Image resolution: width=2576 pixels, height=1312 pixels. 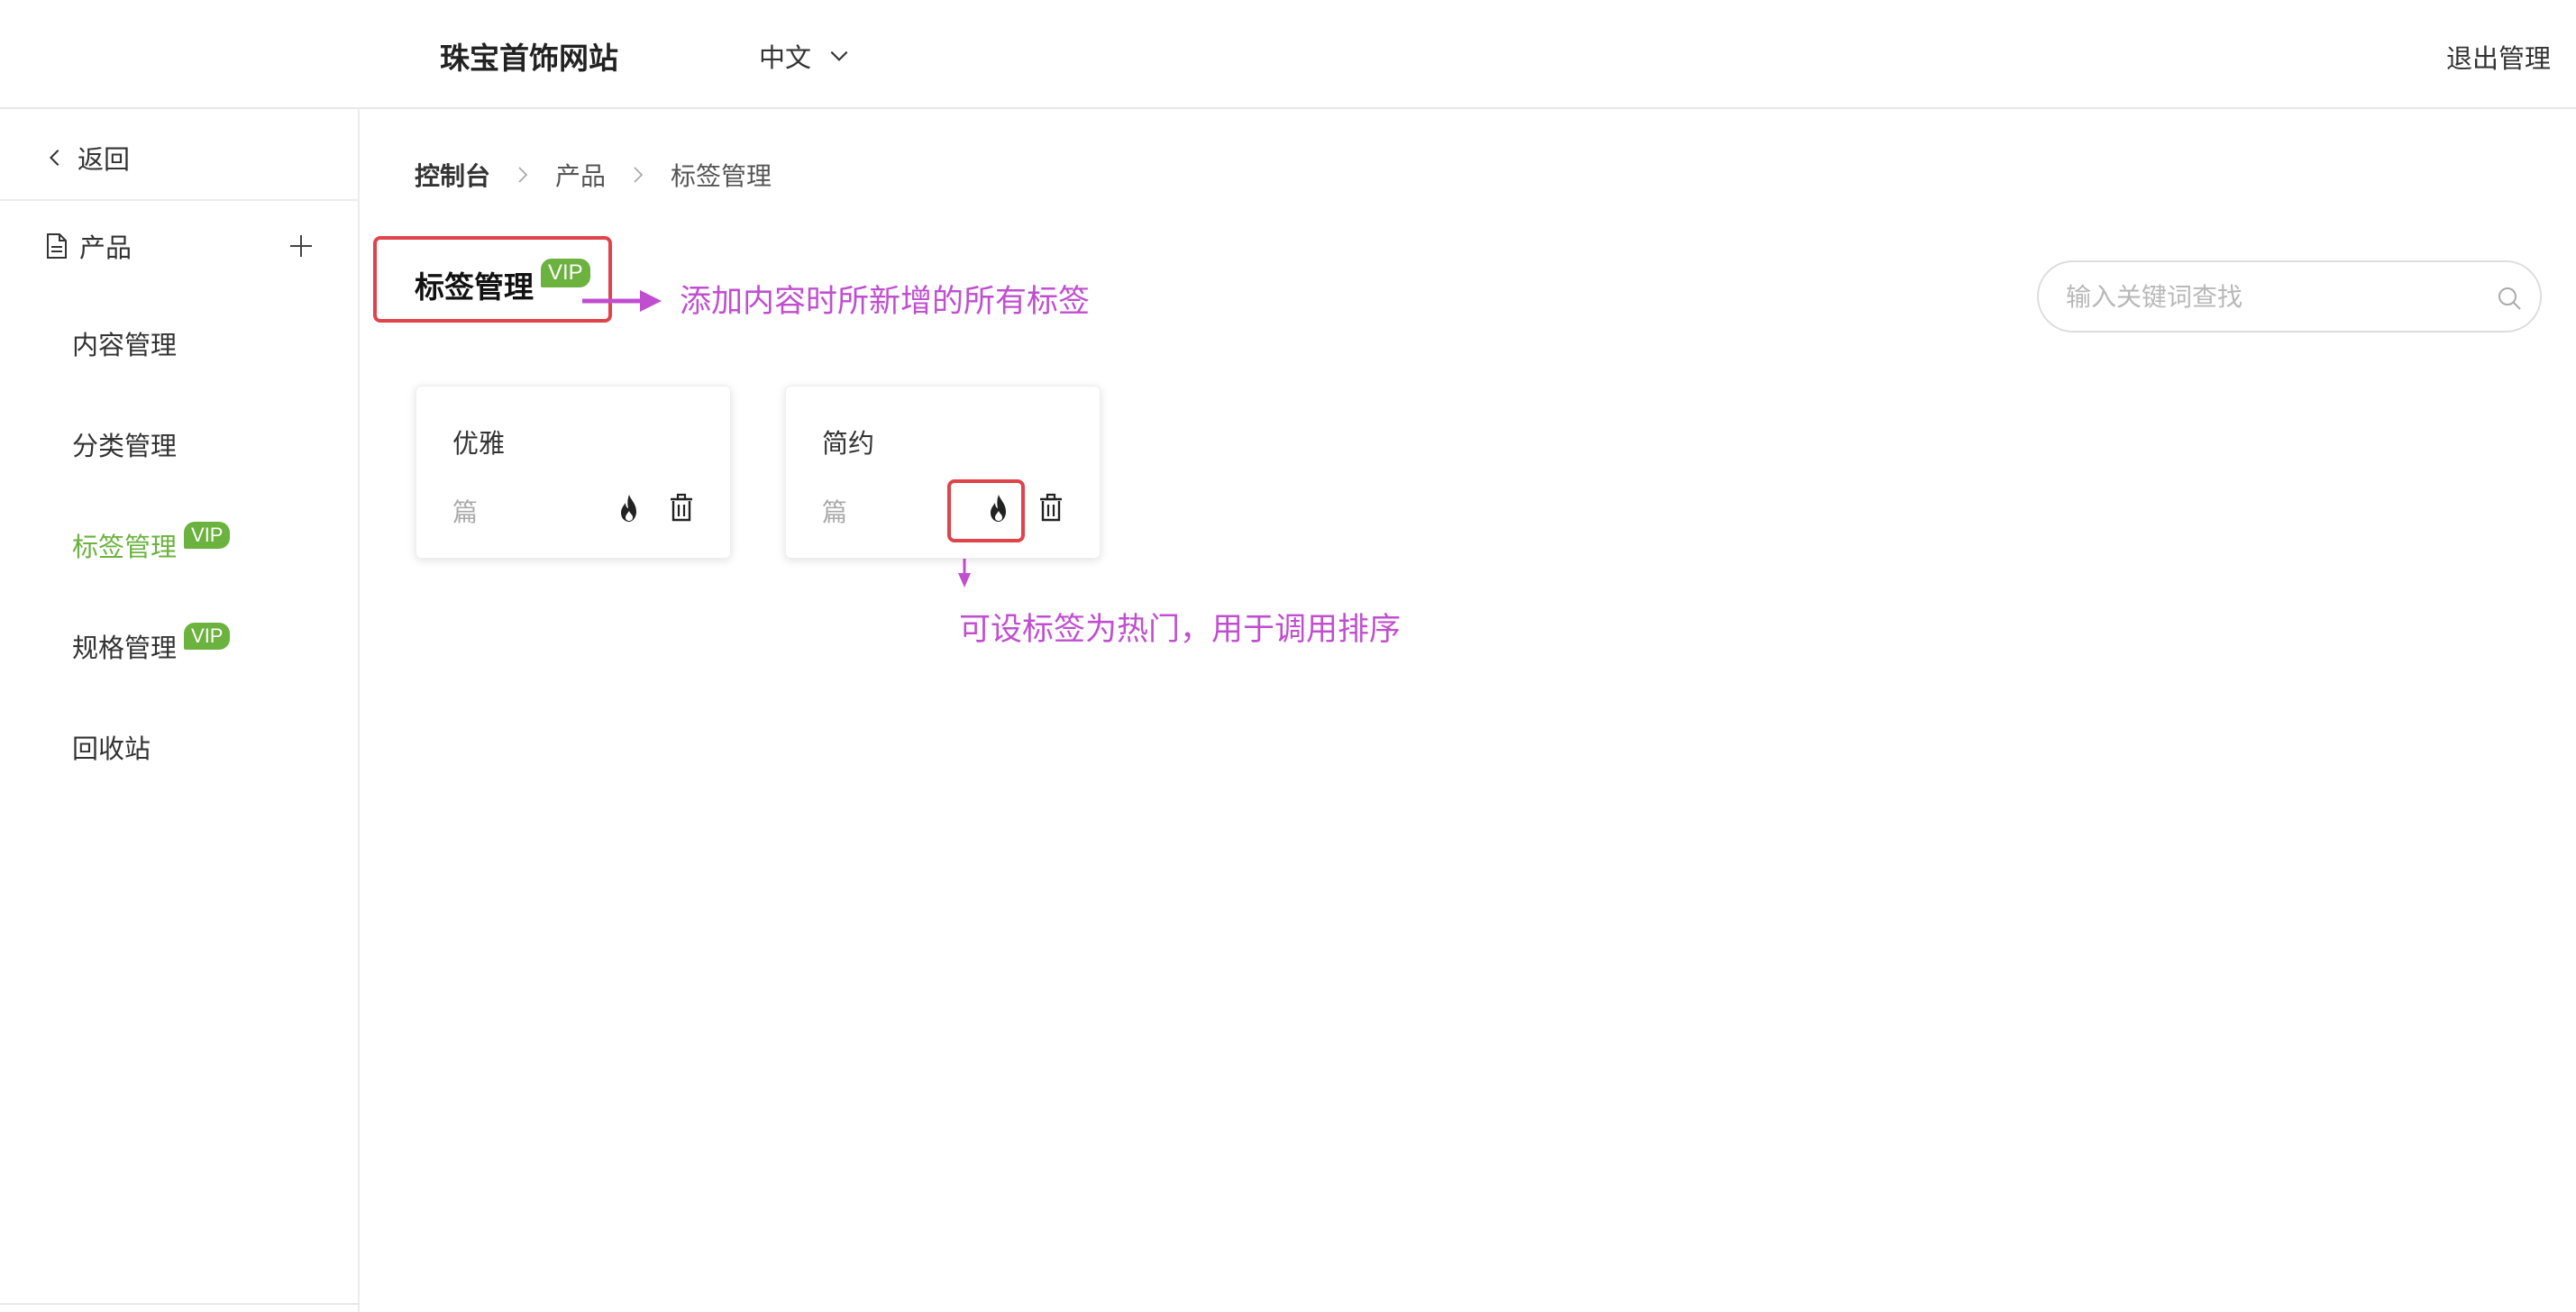 I want to click on back-label: 返回, so click(x=104, y=160).